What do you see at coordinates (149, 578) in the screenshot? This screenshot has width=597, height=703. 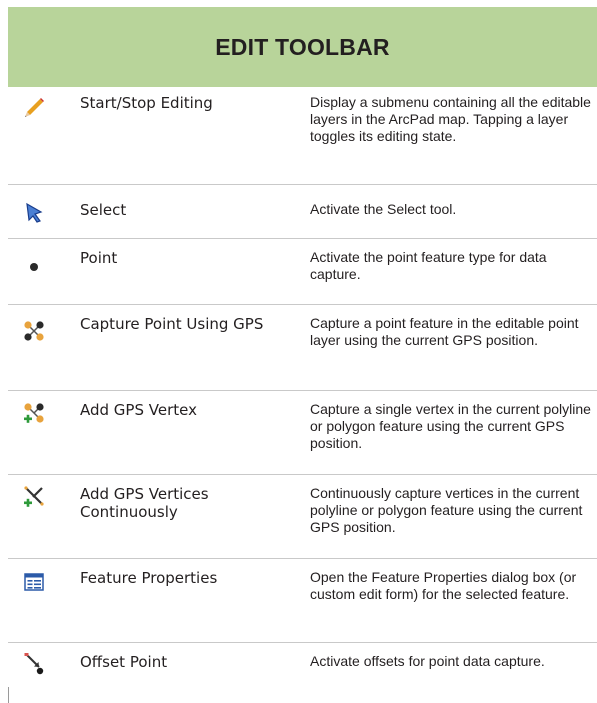 I see `command-name: Feature Properties` at bounding box center [149, 578].